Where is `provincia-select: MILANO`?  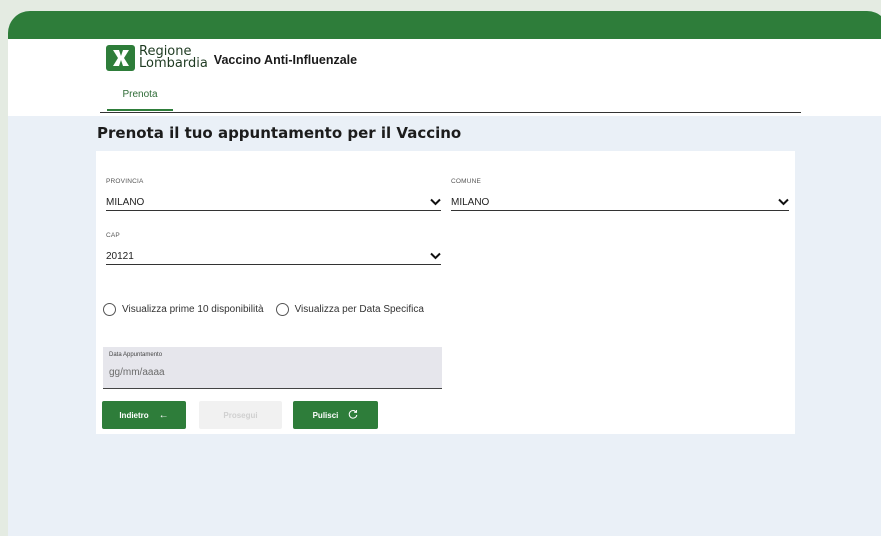
provincia-select: MILANO is located at coordinates (273, 202).